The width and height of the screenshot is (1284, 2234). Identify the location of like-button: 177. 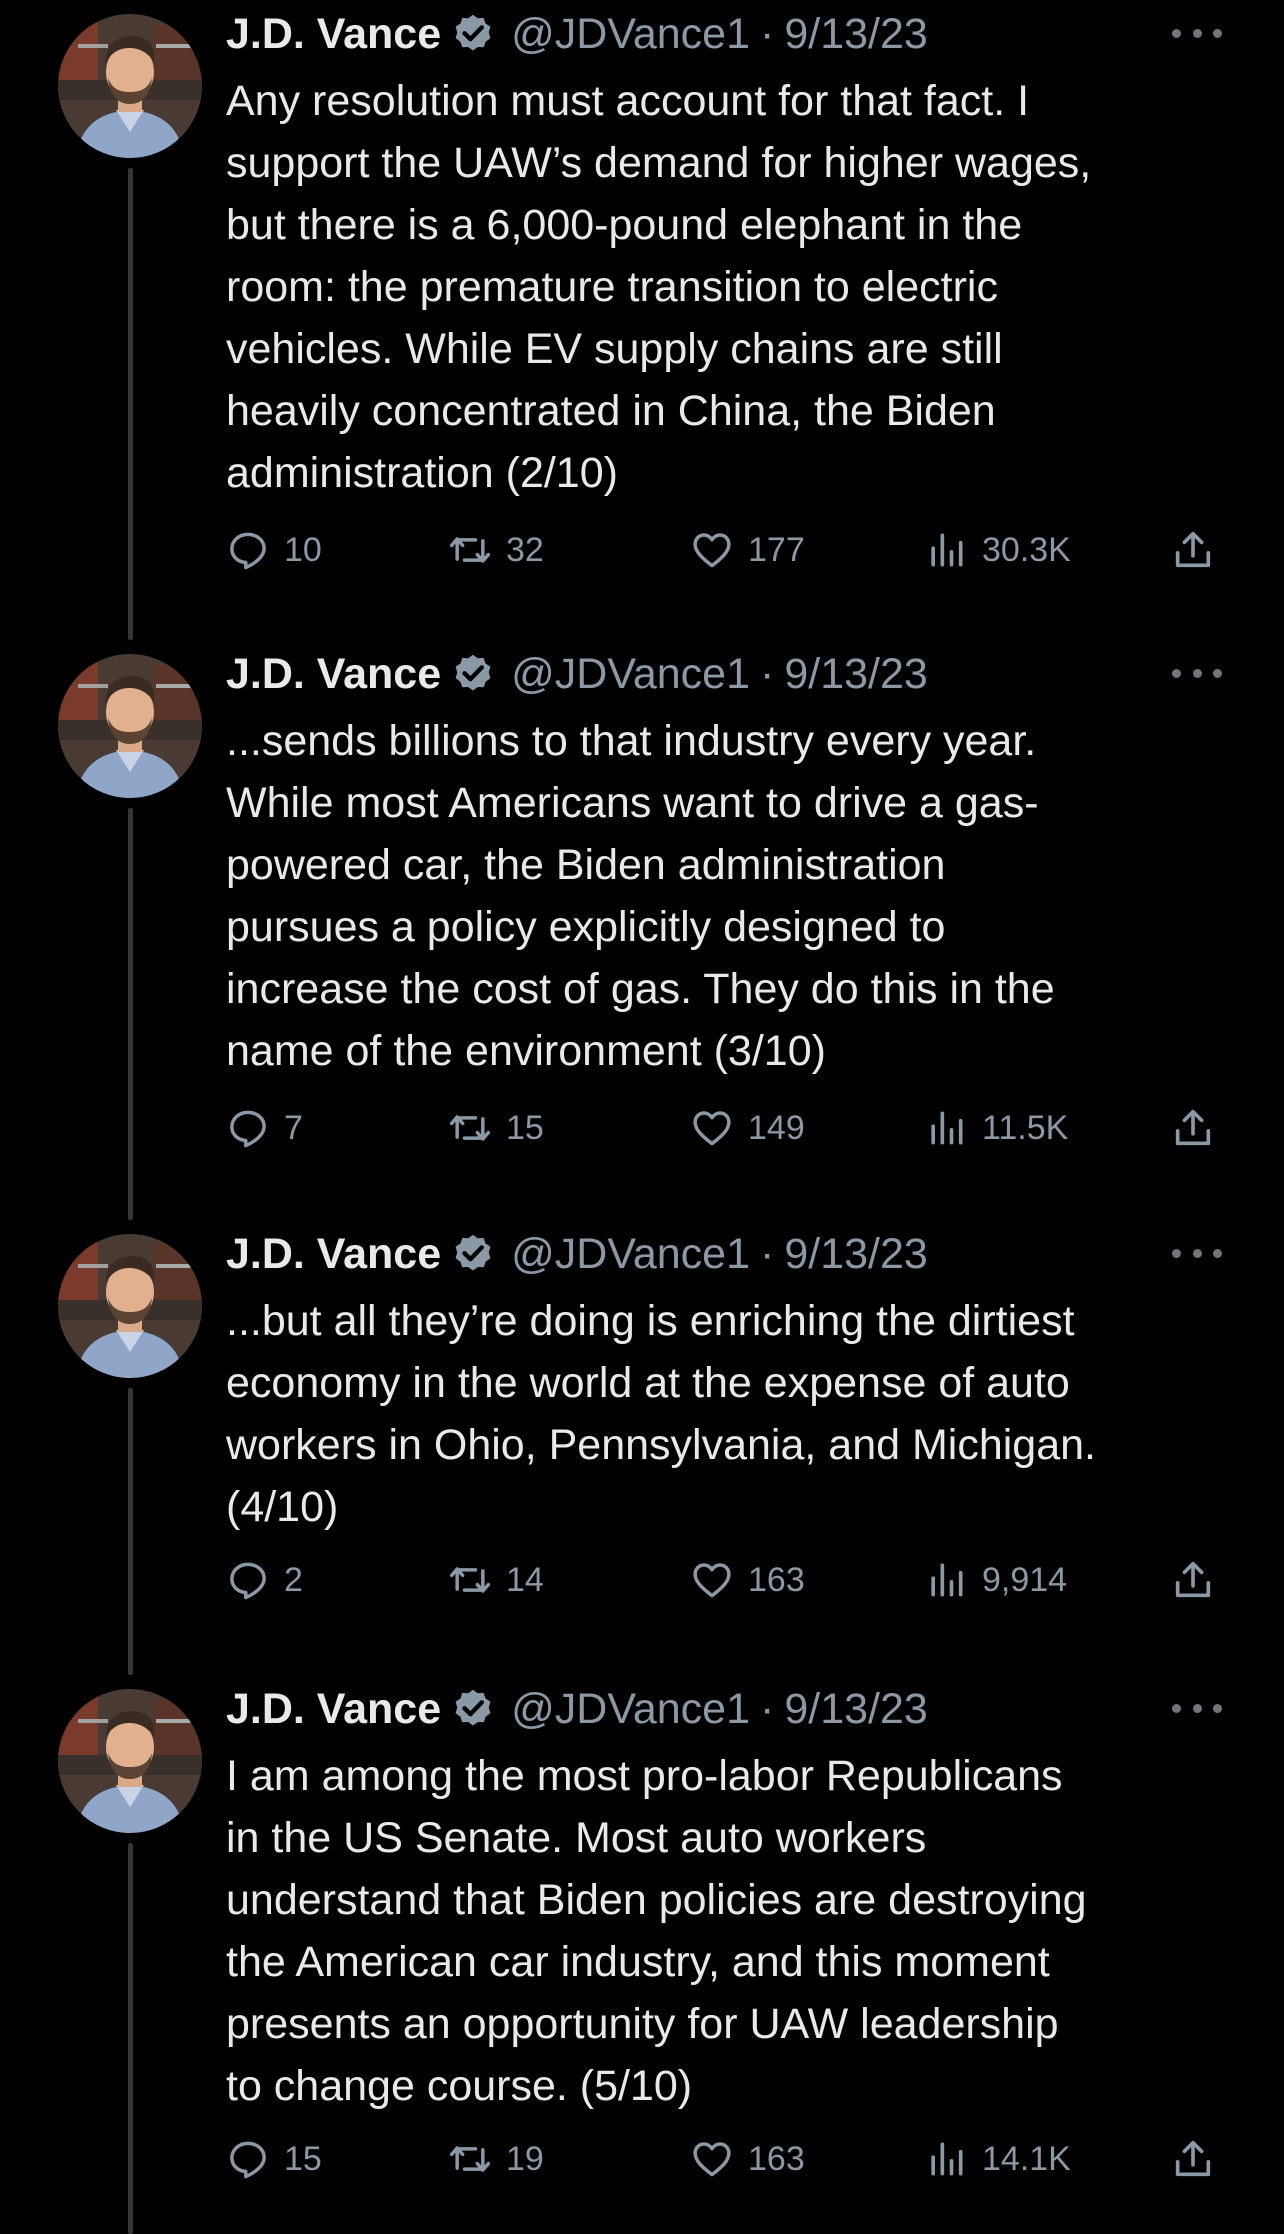
(747, 550).